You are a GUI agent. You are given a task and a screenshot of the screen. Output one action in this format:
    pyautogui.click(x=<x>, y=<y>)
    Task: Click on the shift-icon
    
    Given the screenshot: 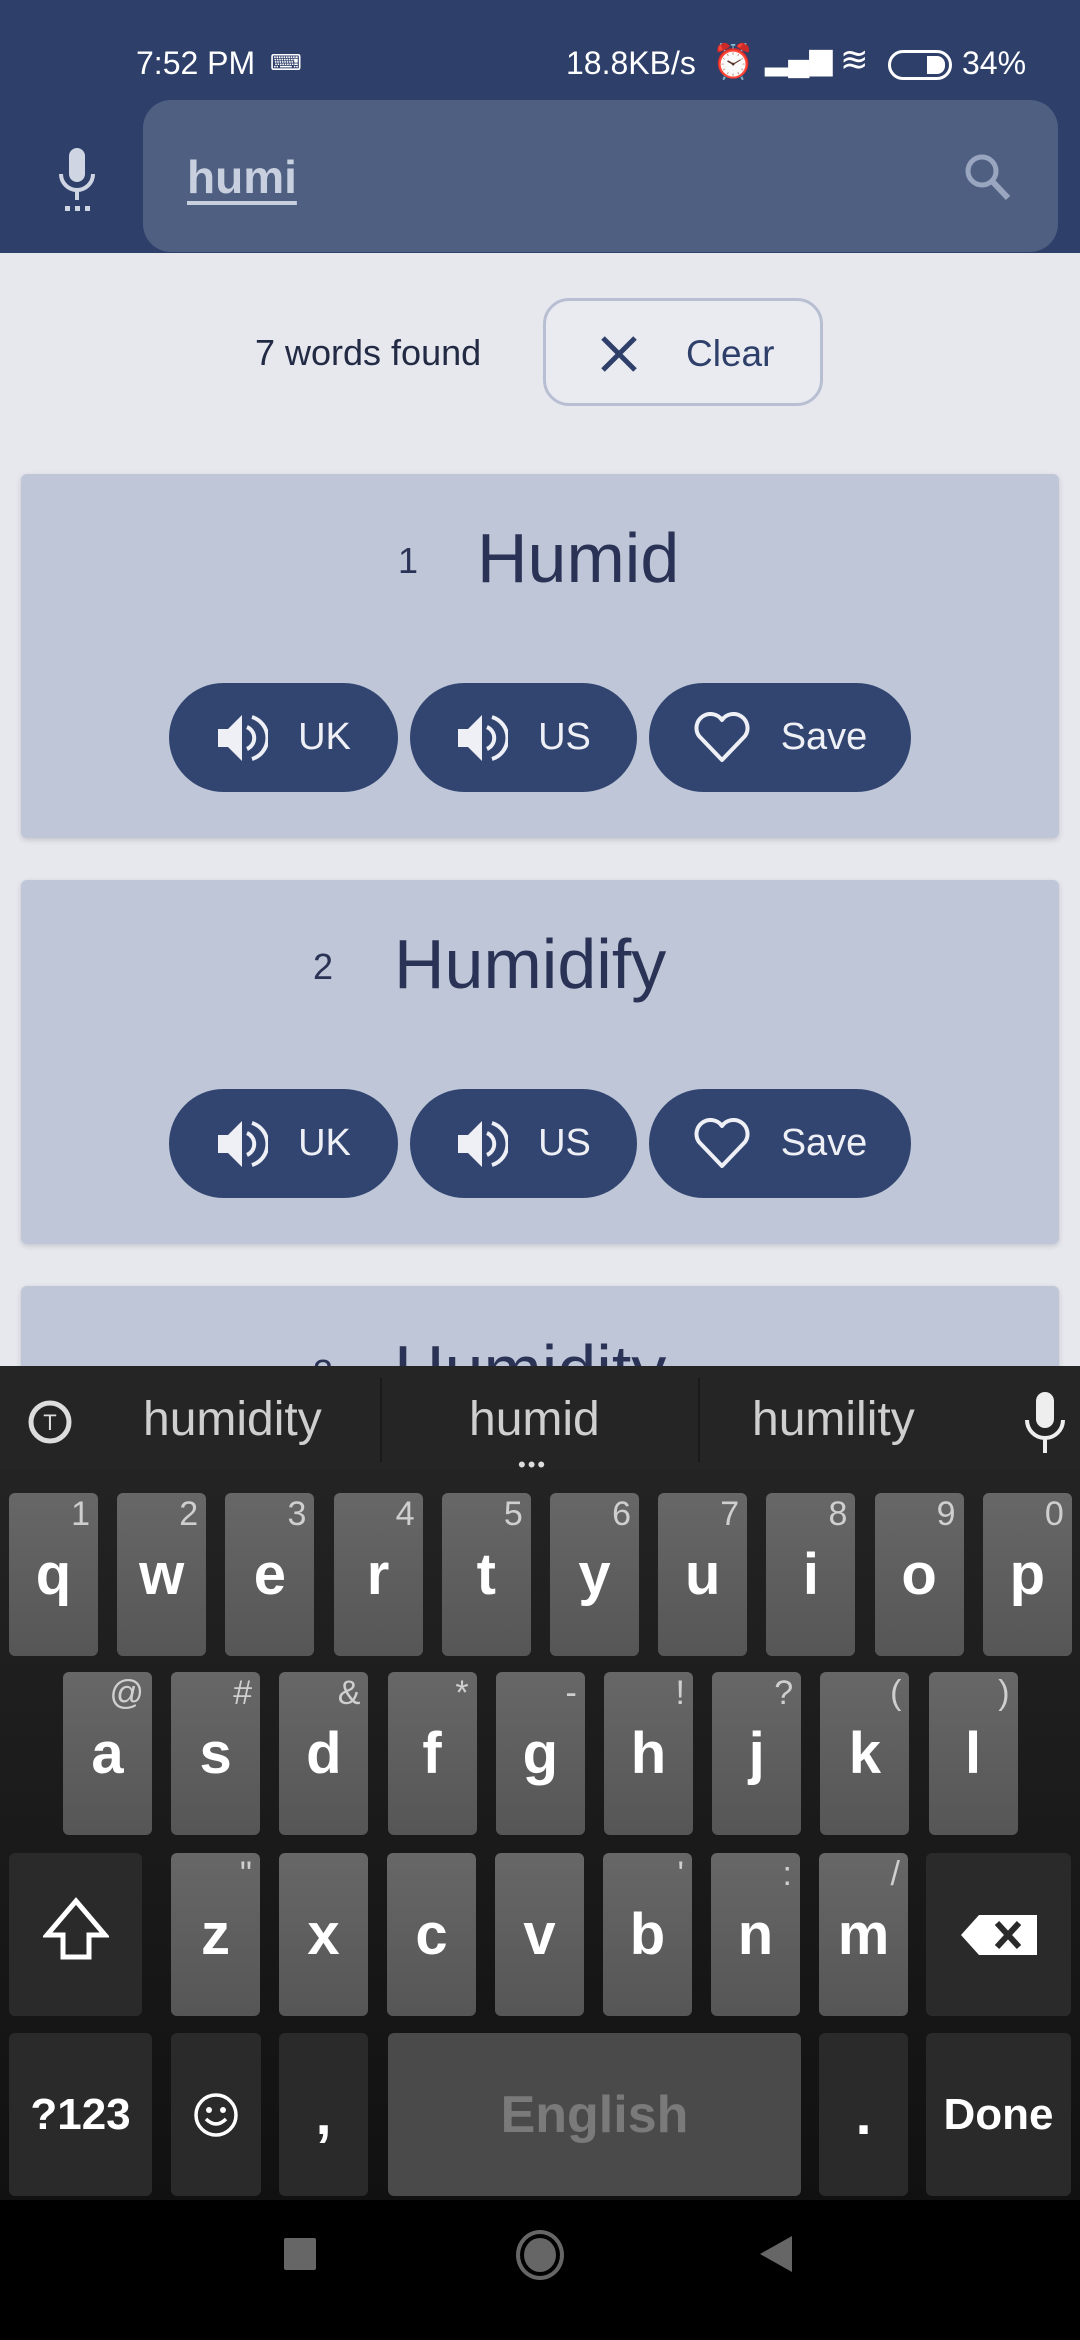 What is the action you would take?
    pyautogui.click(x=75, y=1927)
    